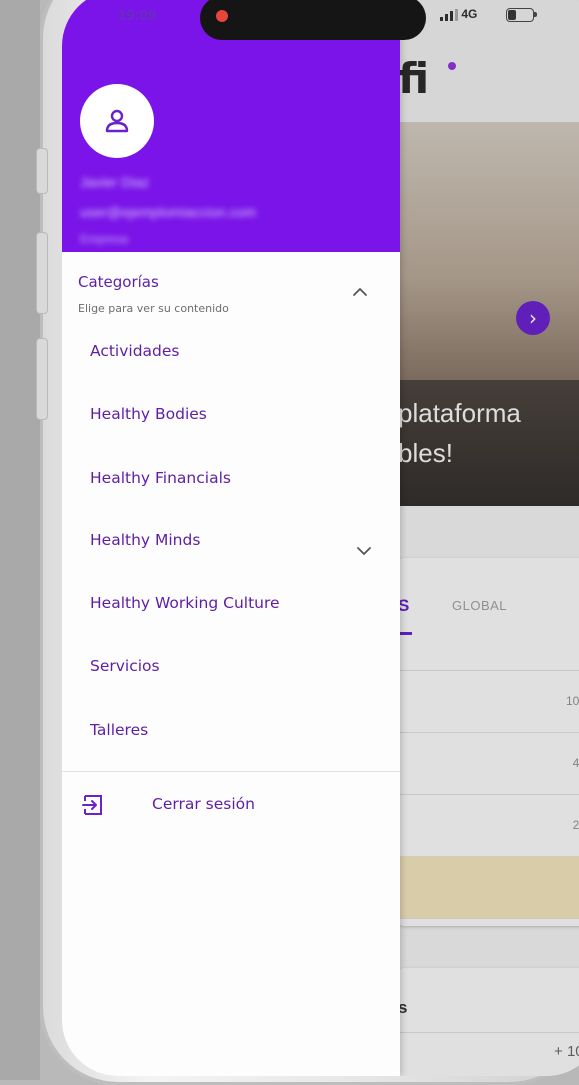  I want to click on menu-item-talleres: Talleres, so click(119, 730).